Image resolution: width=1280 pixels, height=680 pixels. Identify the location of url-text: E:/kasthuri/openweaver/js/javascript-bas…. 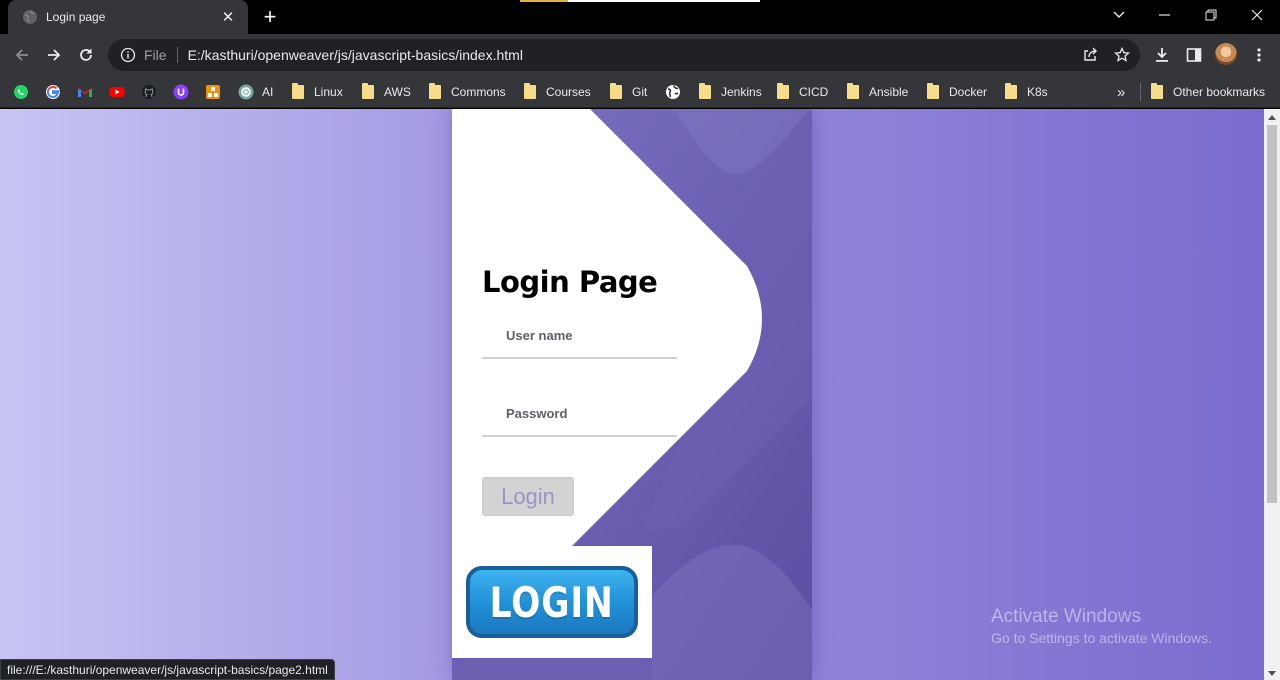
(355, 55).